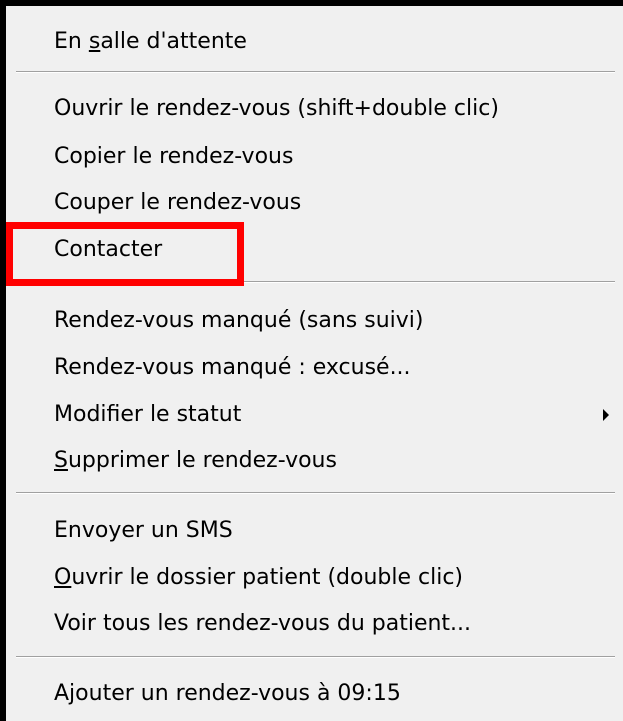 This screenshot has width=623, height=721. I want to click on highlight-annotation, so click(125, 254).